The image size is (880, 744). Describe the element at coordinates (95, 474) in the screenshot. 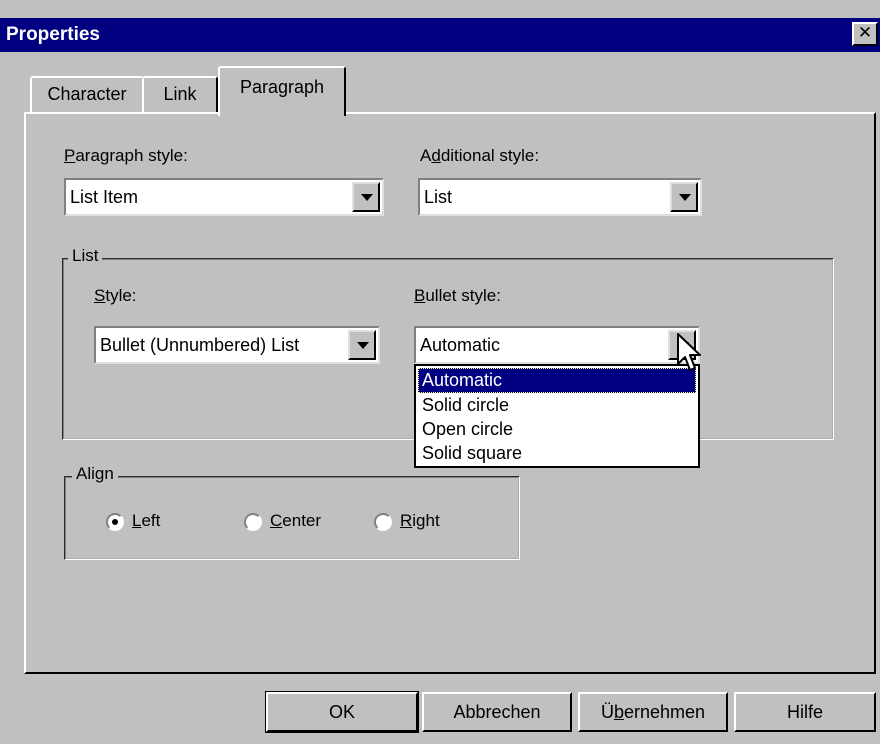

I see `align-group-legend: Align` at that location.